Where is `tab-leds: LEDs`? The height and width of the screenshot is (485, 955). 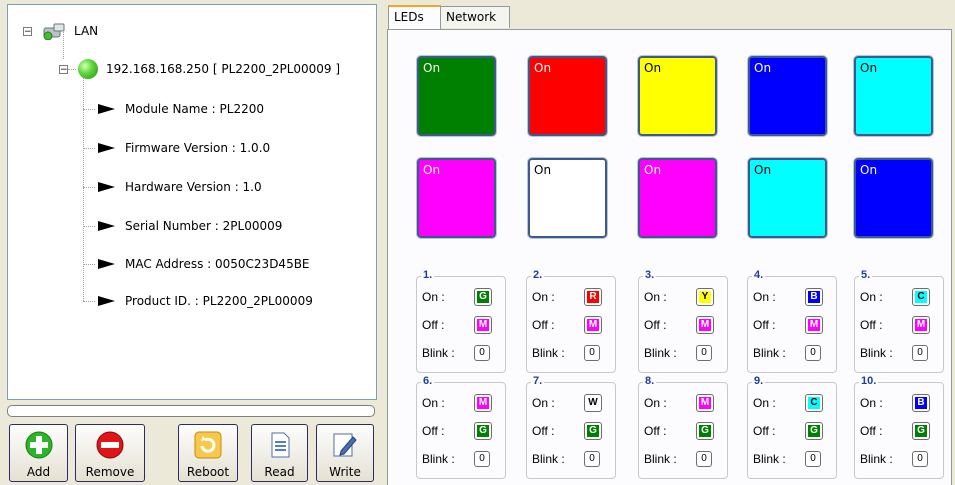 tab-leds: LEDs is located at coordinates (414, 17).